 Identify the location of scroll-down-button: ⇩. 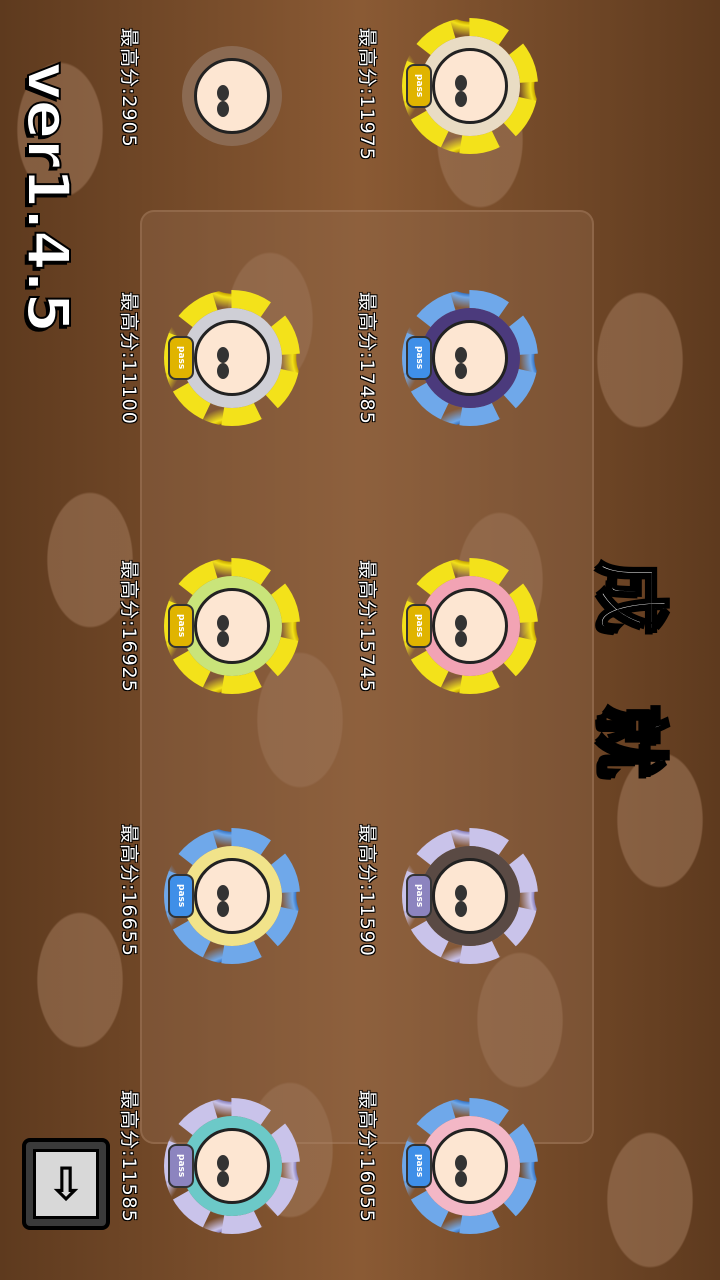
(66, 1184).